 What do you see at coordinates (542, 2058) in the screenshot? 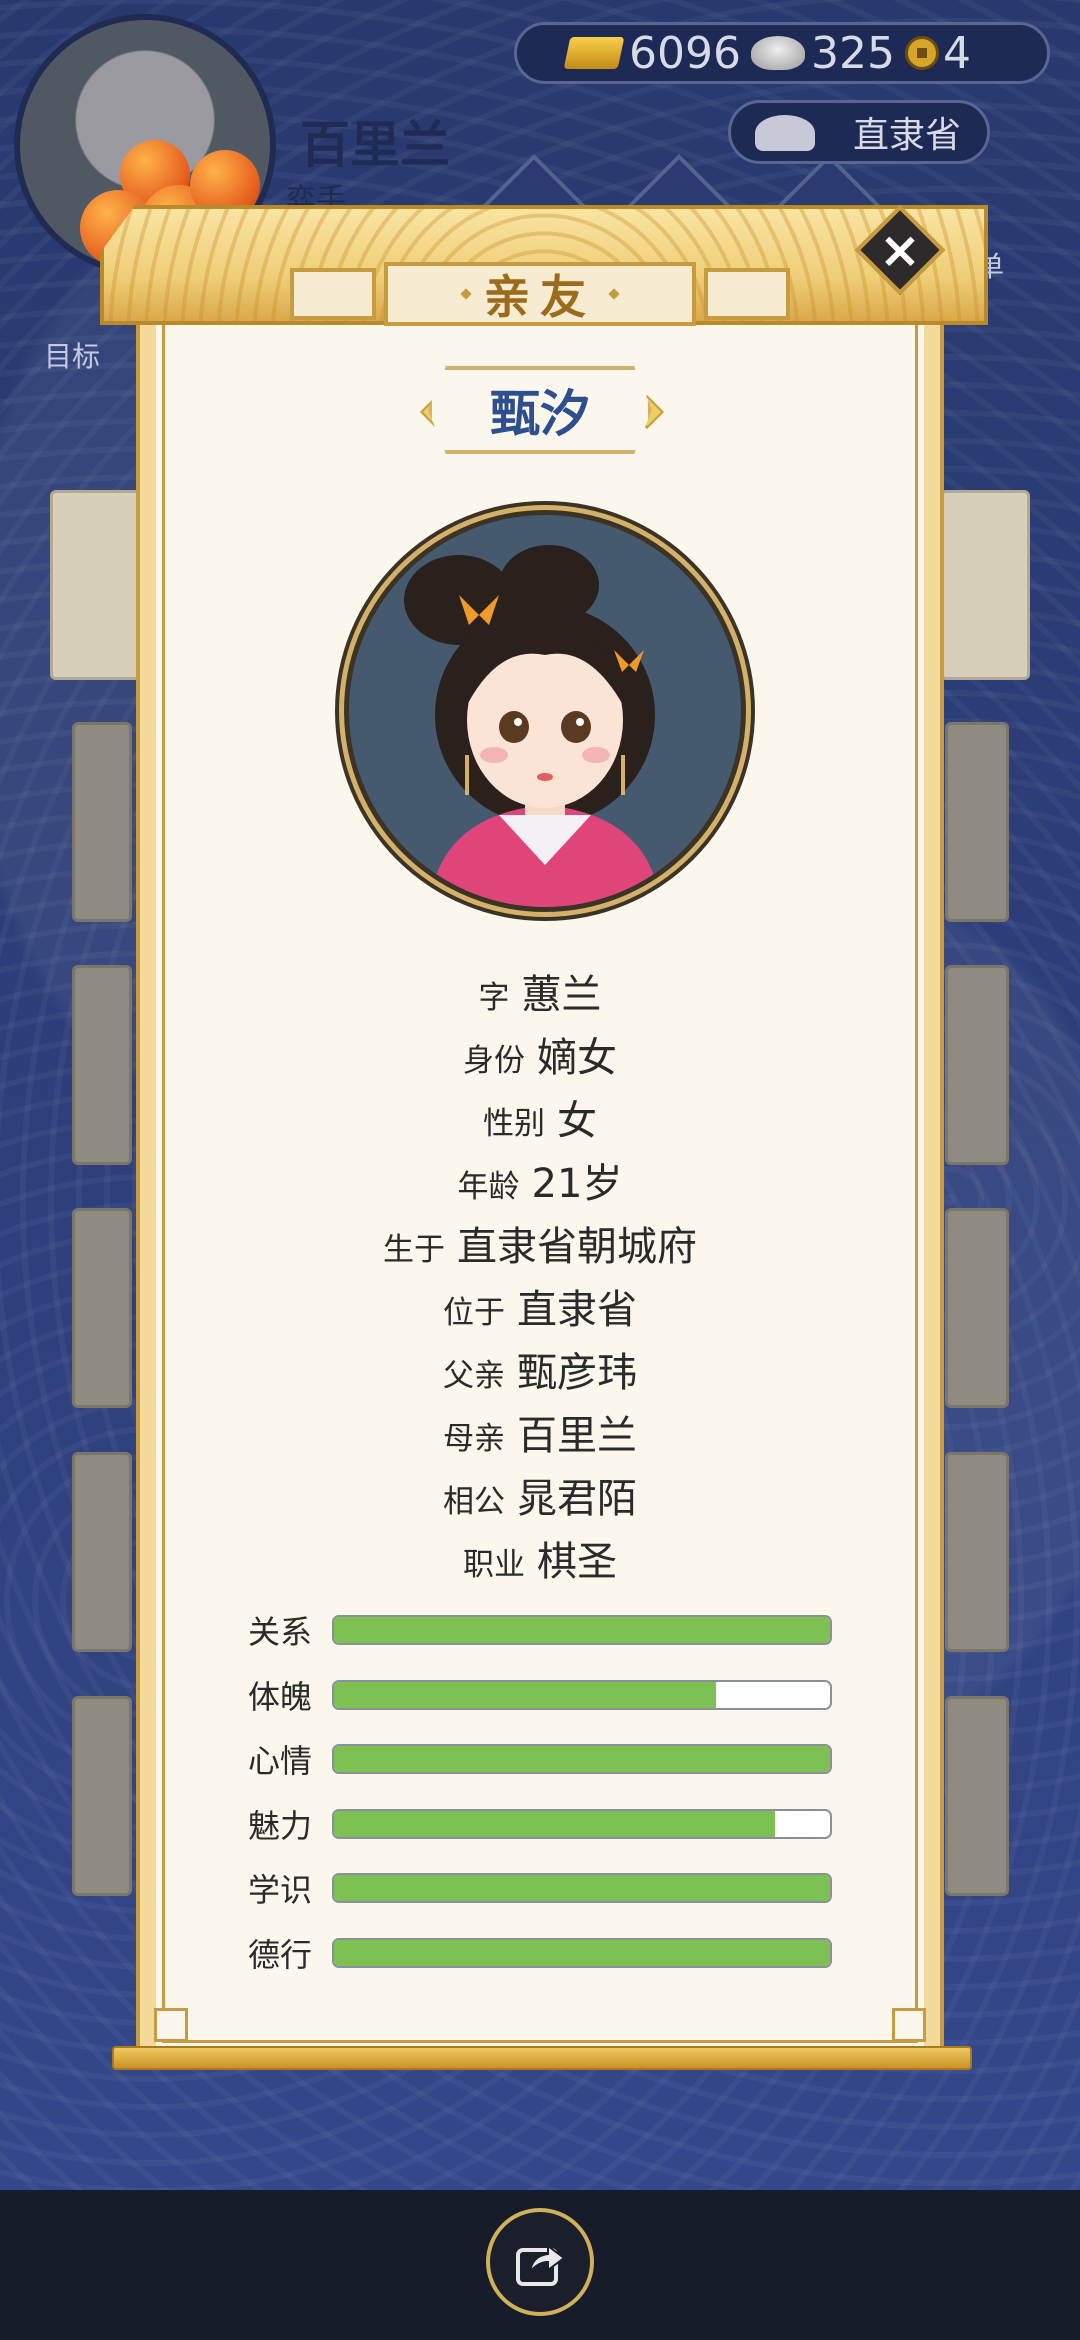
I see `scroll-roller-bottom` at bounding box center [542, 2058].